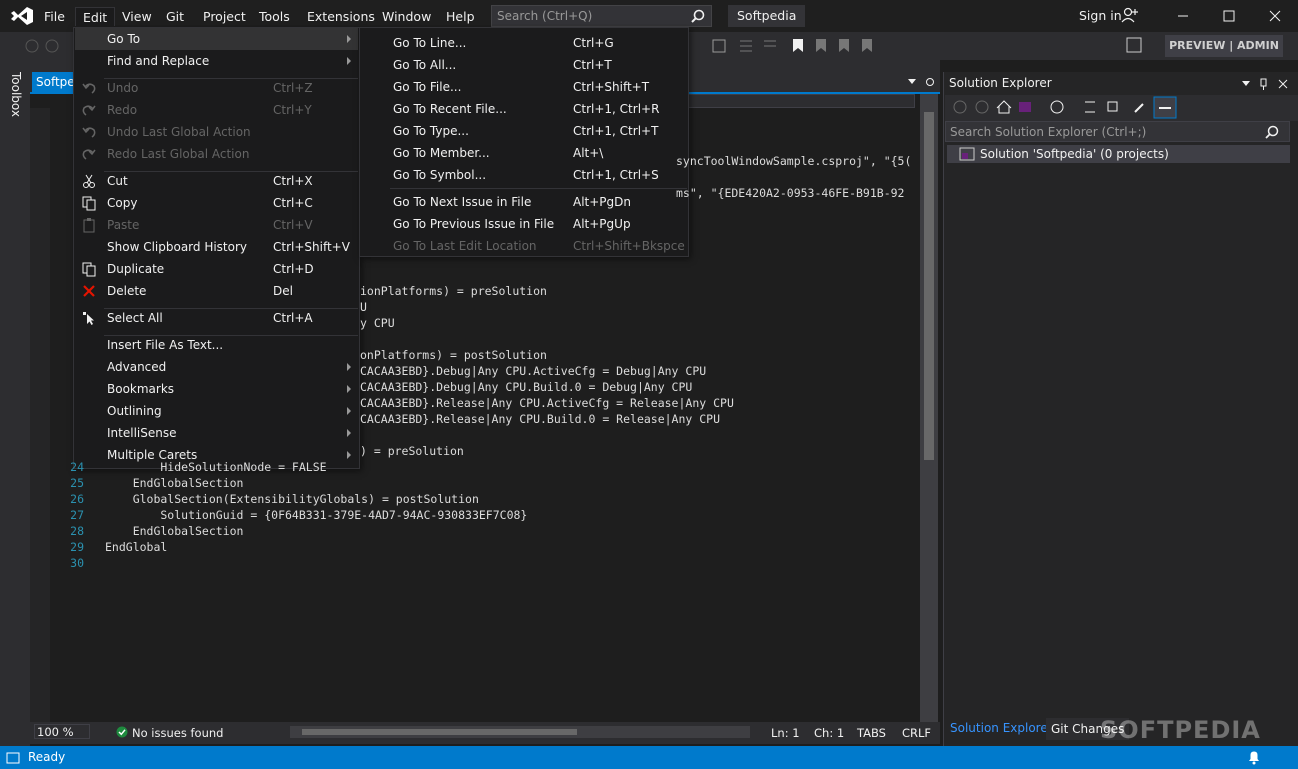 The height and width of the screenshot is (769, 1298). I want to click on menu-item-go-to-all: Go To All... Ctrl+T, so click(524, 65).